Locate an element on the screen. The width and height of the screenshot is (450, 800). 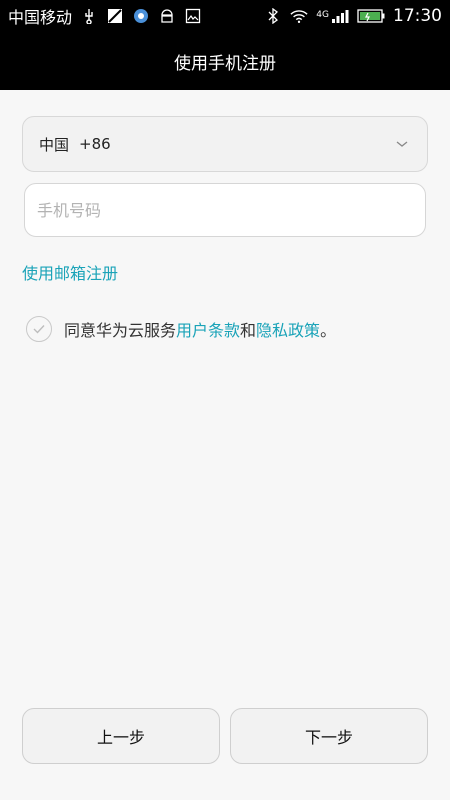
checkmark-icon is located at coordinates (39, 329).